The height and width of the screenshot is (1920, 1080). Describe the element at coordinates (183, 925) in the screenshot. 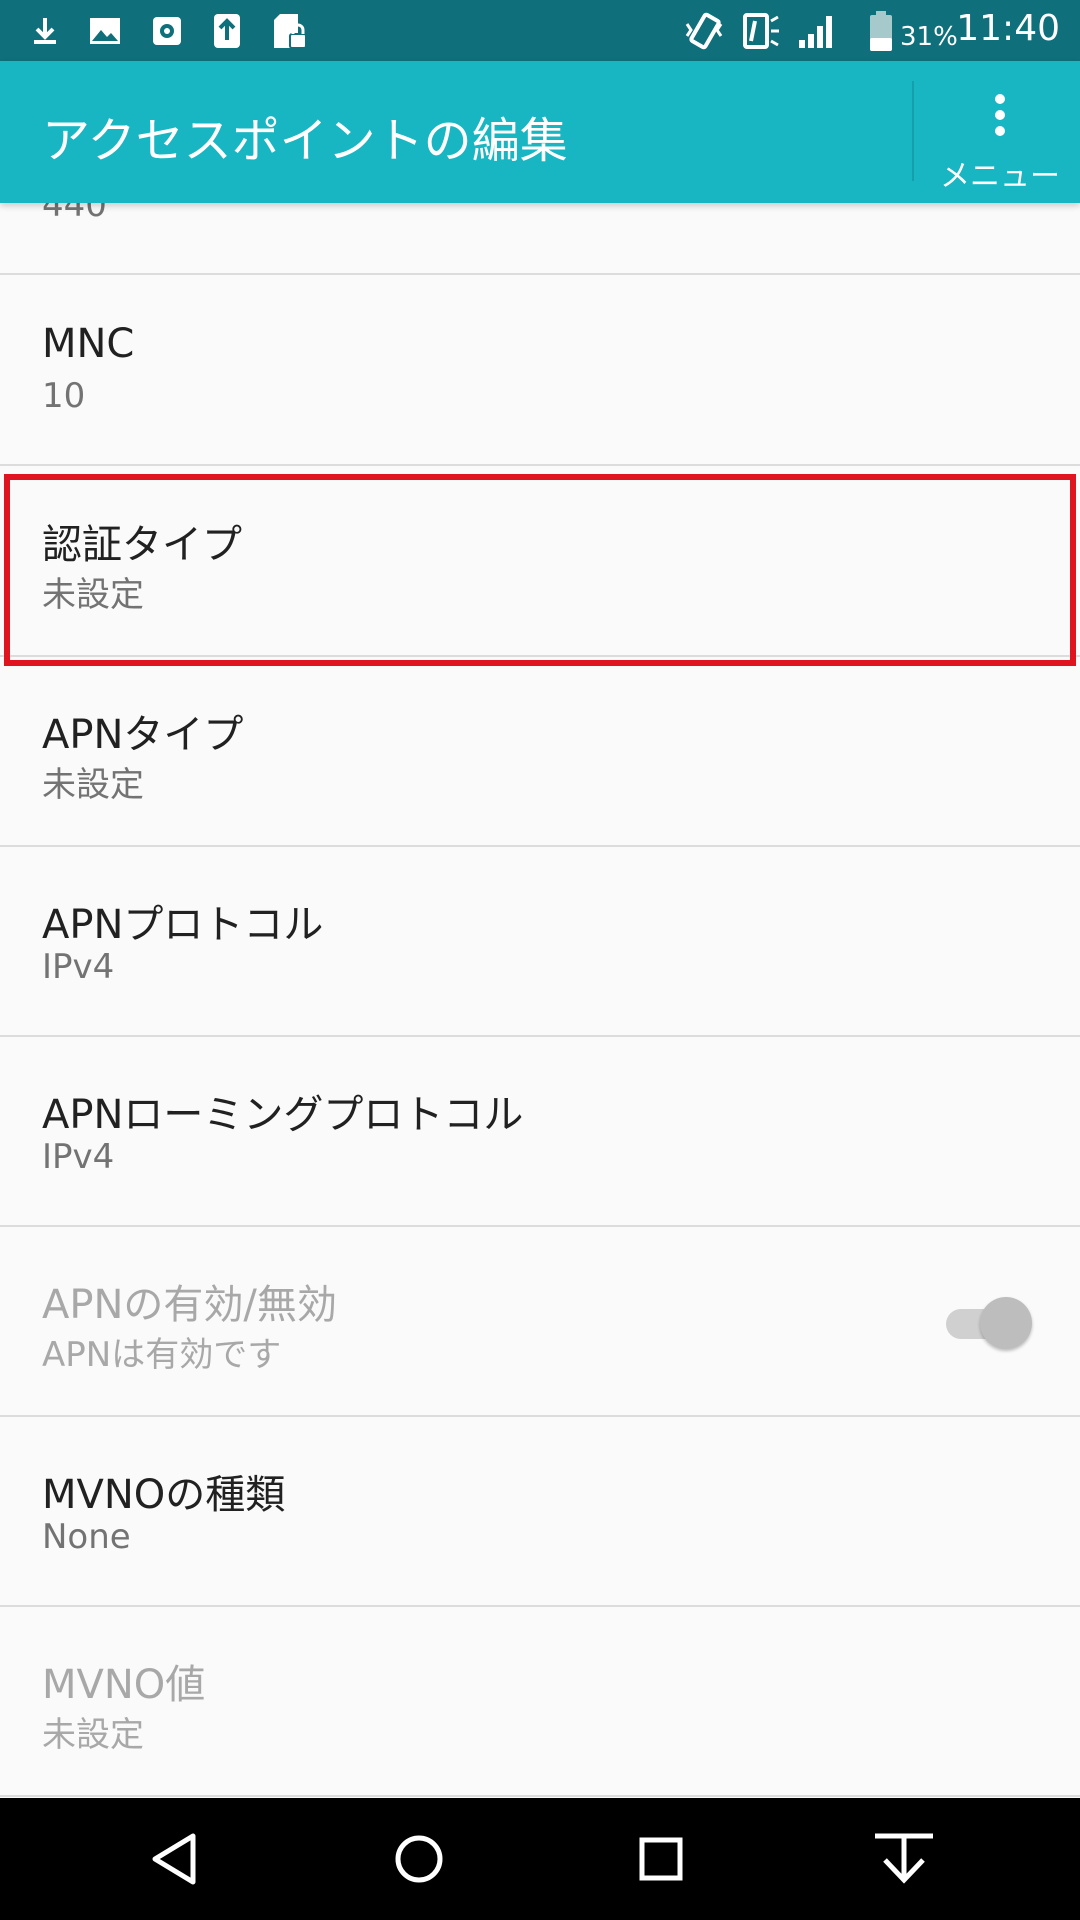

I see `item-title: APNプロトコル` at that location.